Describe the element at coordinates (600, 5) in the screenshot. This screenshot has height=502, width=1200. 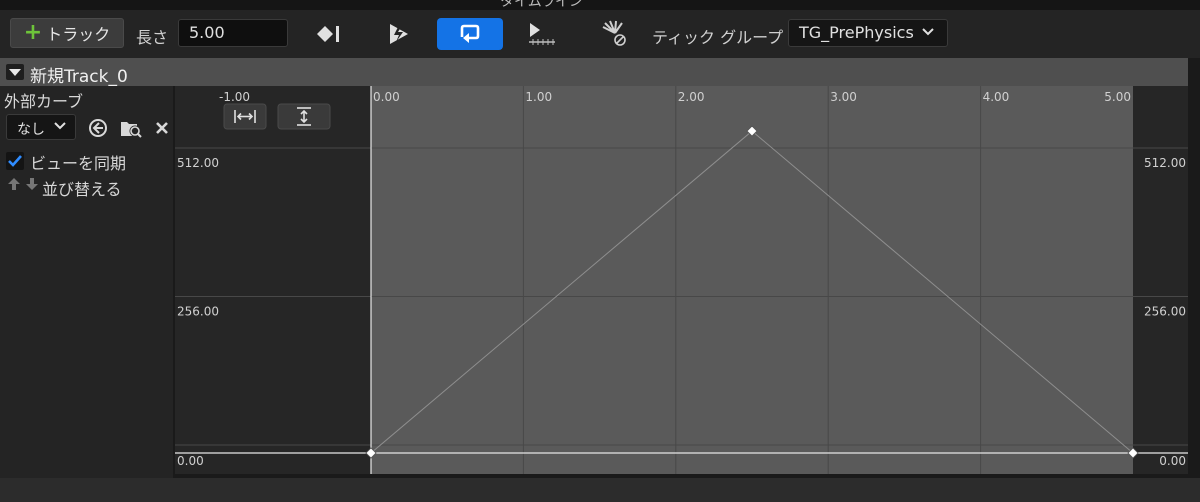
I see `window-title-bar: タイムライン` at that location.